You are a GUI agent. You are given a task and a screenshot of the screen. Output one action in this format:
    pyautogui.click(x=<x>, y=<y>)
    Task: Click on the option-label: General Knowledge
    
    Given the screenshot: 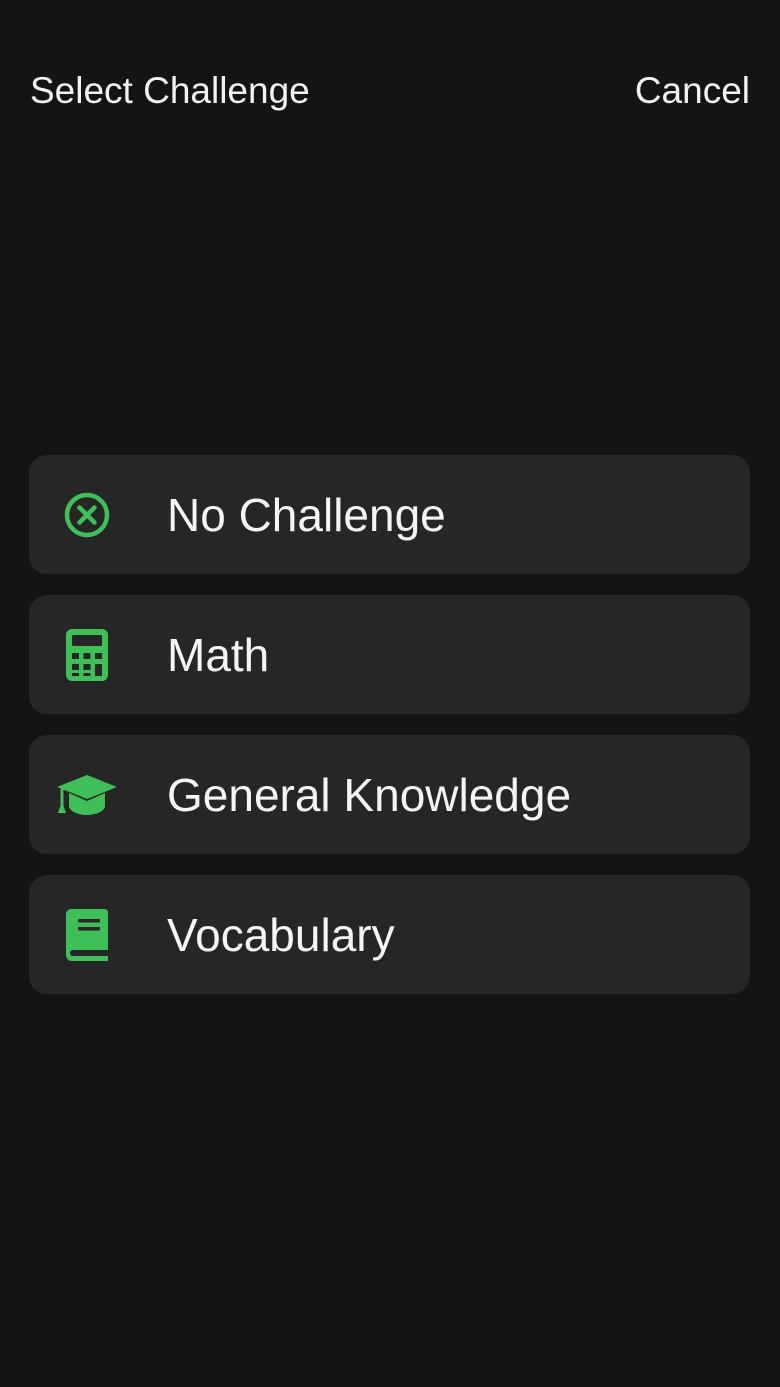 What is the action you would take?
    pyautogui.click(x=369, y=794)
    